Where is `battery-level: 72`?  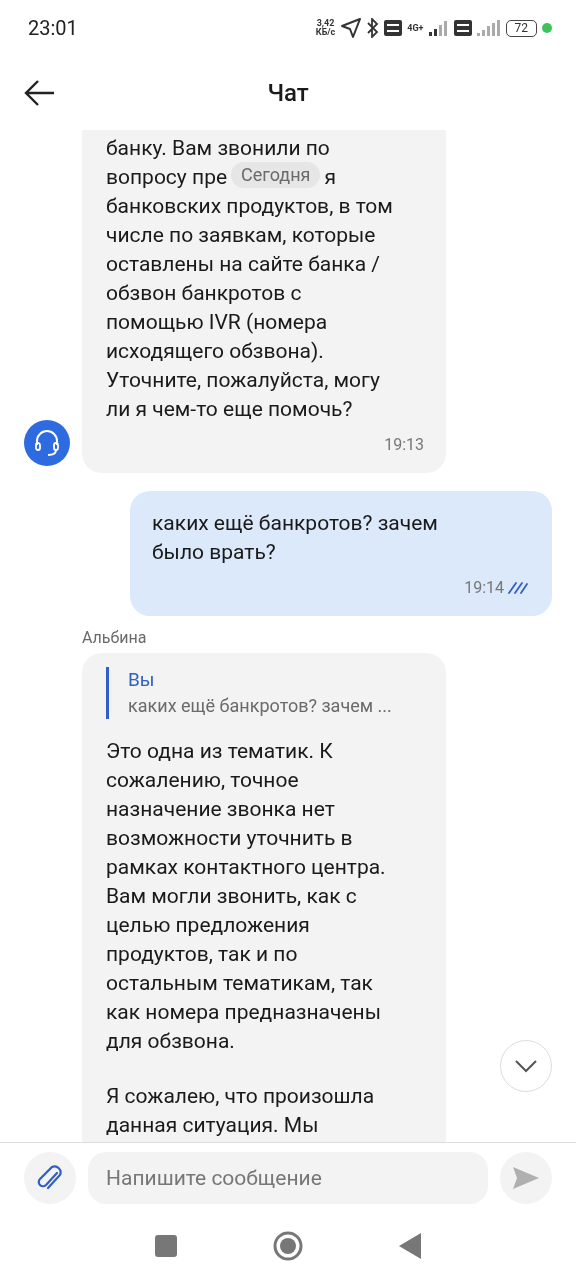 battery-level: 72 is located at coordinates (521, 28).